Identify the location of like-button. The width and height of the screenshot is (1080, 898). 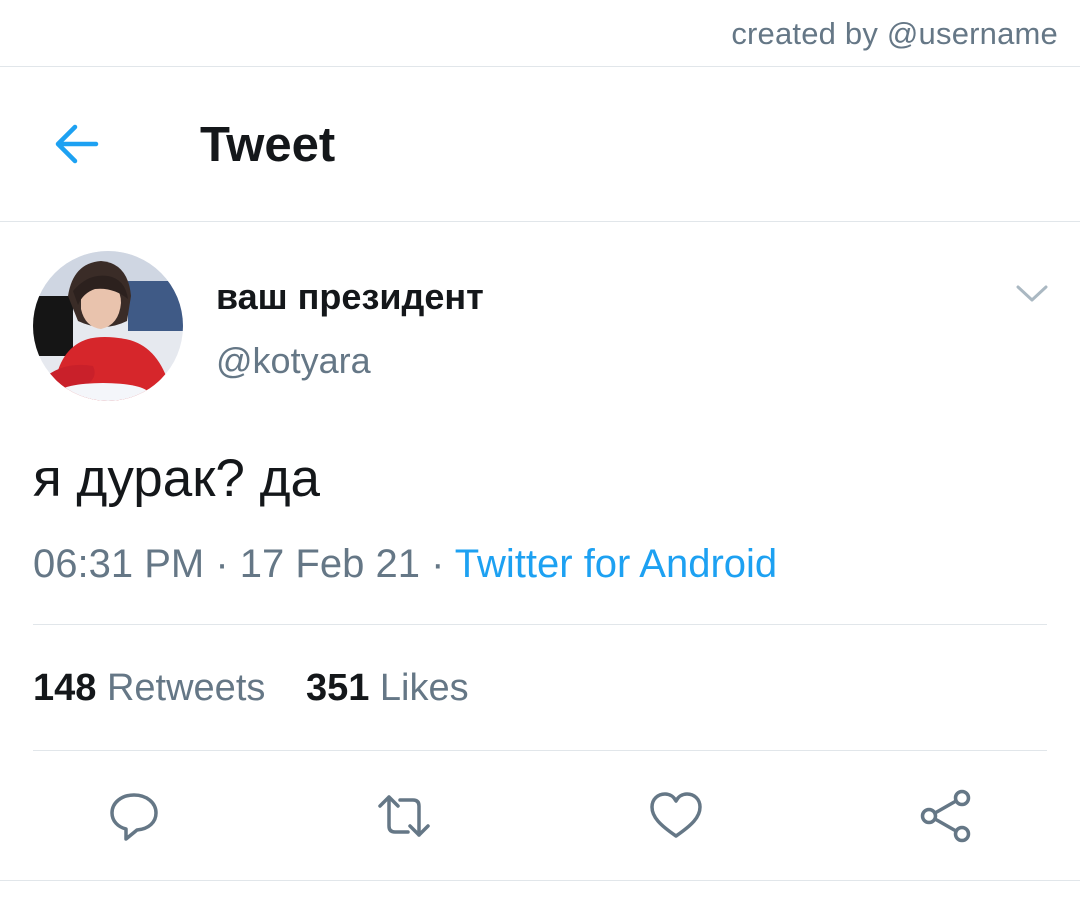
(676, 816).